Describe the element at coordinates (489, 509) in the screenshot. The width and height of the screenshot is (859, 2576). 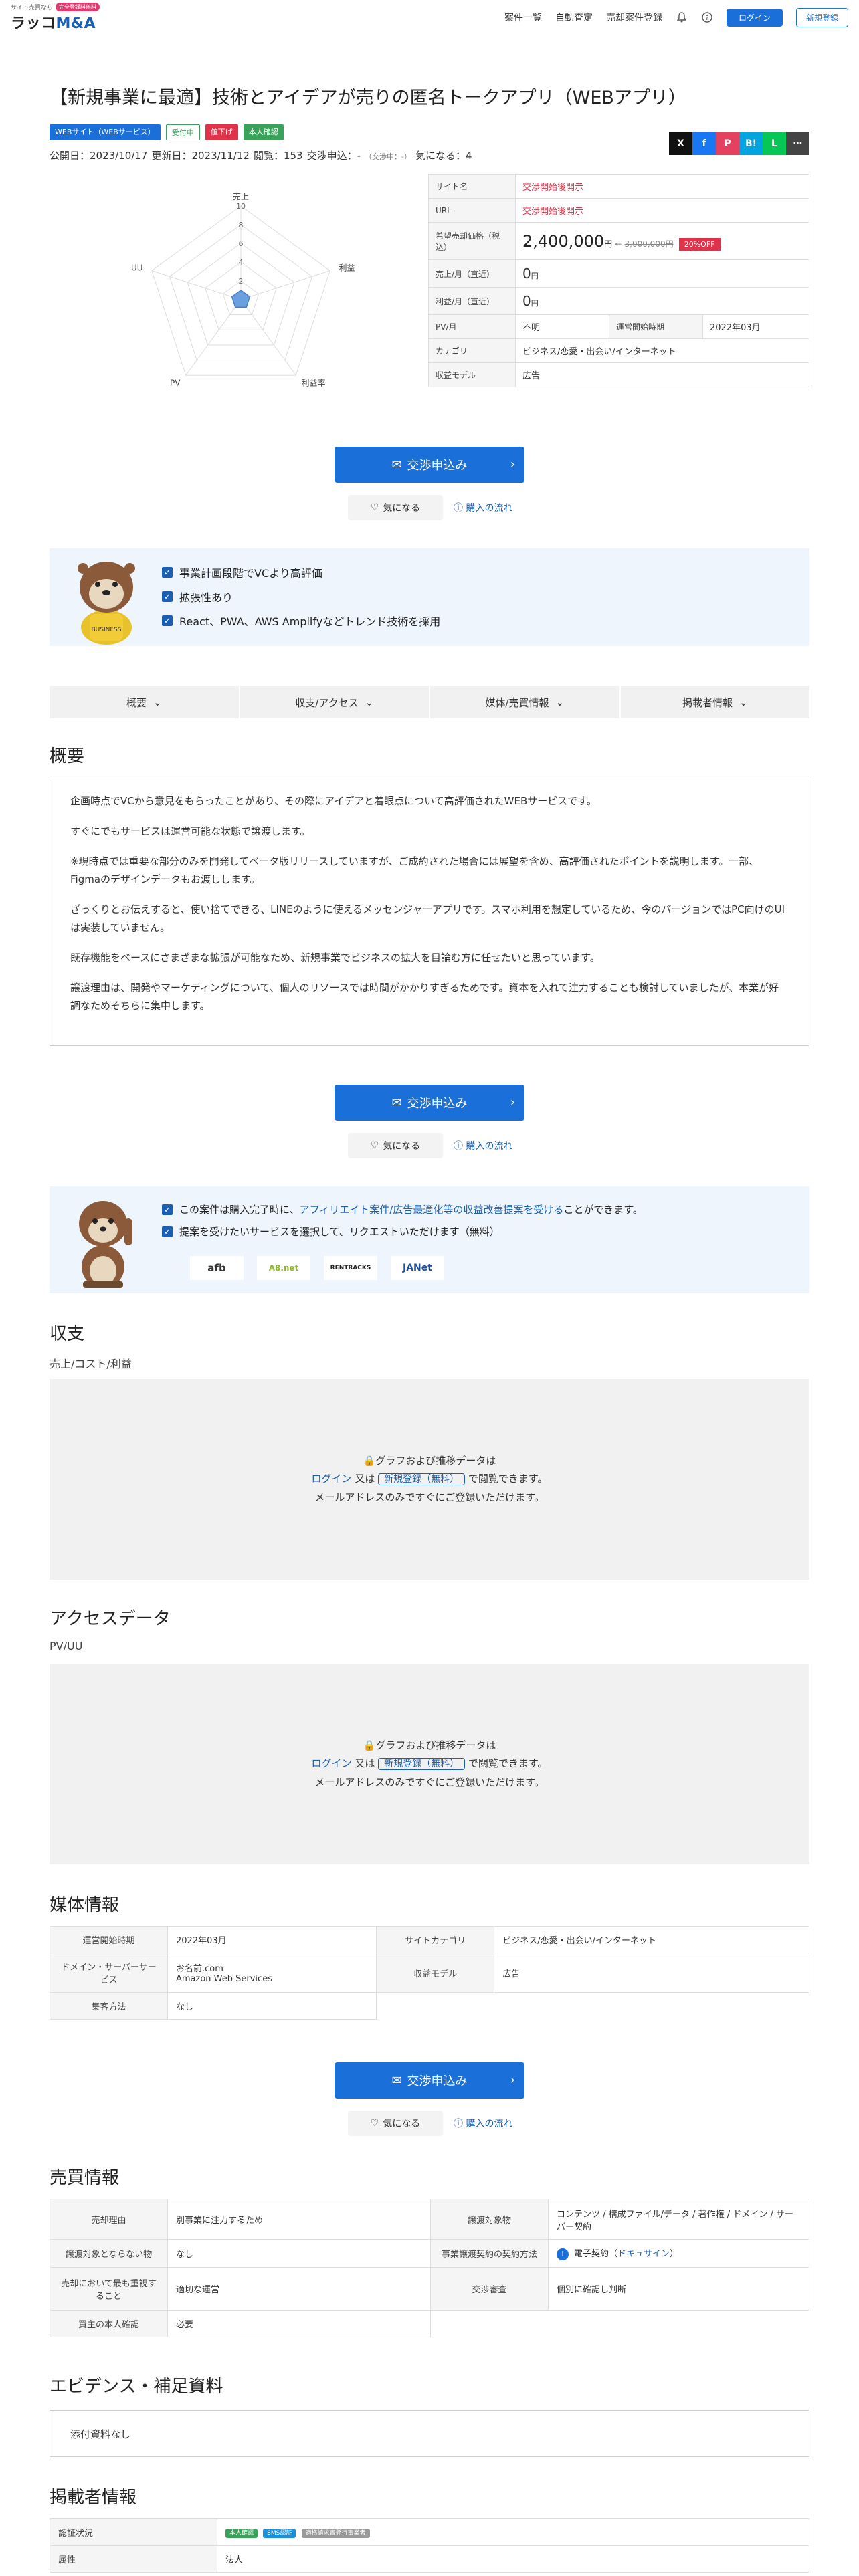
I see `purchase-flow-label: 購入の流れ` at that location.